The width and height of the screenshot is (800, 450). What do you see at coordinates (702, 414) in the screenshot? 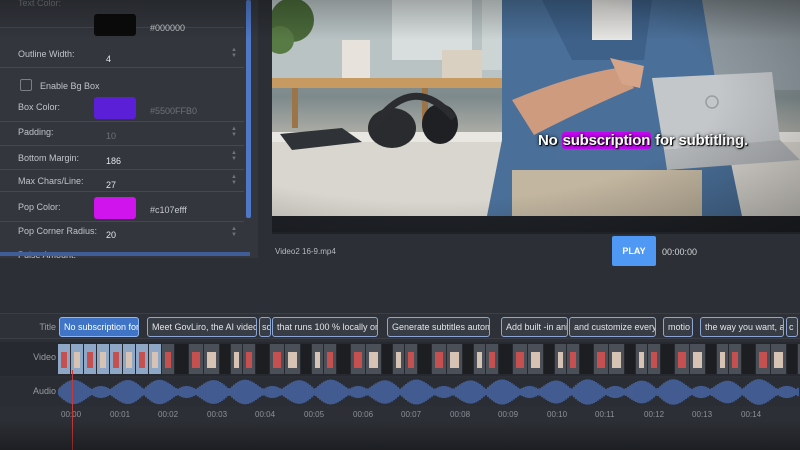
I see `ruler-tick: 00:13` at bounding box center [702, 414].